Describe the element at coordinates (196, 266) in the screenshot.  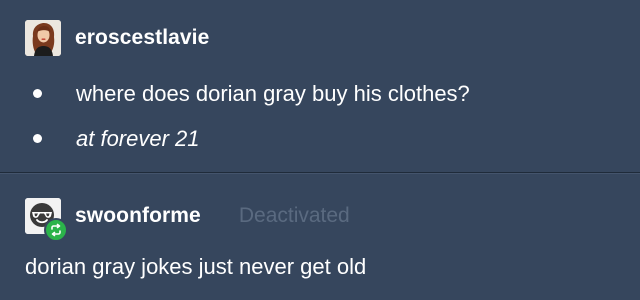
I see `reblog-body-text: dorian gray jokes just never get old` at that location.